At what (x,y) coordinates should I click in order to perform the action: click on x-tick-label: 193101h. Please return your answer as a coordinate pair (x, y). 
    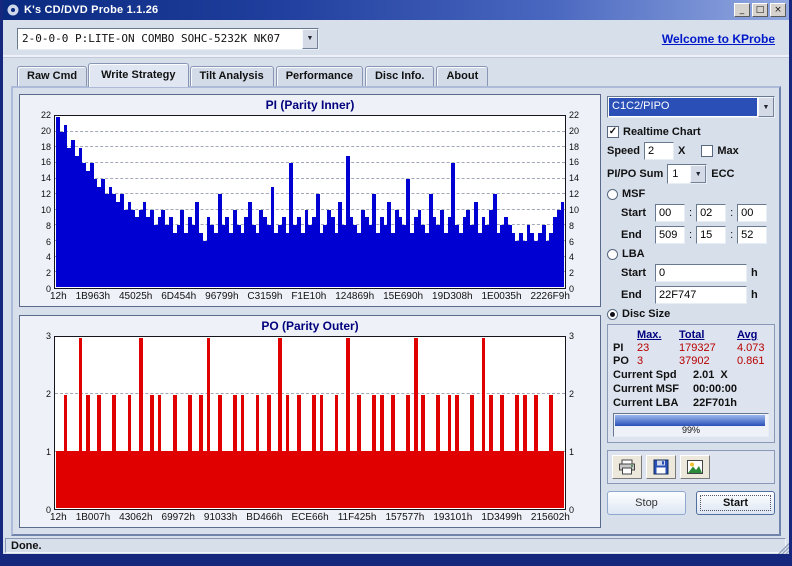
    Looking at the image, I should click on (453, 517).